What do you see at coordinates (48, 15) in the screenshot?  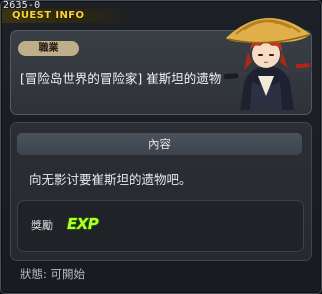 I see `window-title: QUEST INFO` at bounding box center [48, 15].